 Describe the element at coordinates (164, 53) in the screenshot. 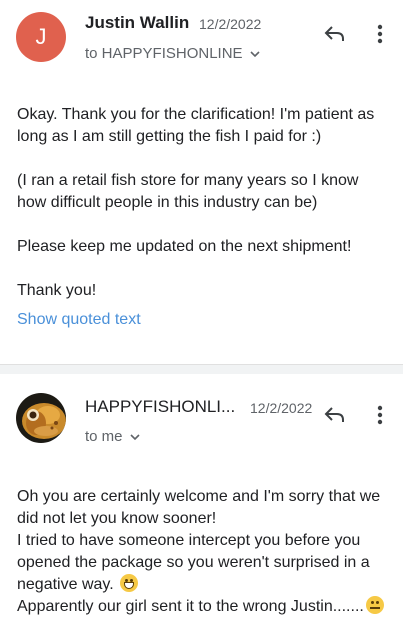

I see `recipient-label: to HAPPYFISHONLINE` at that location.